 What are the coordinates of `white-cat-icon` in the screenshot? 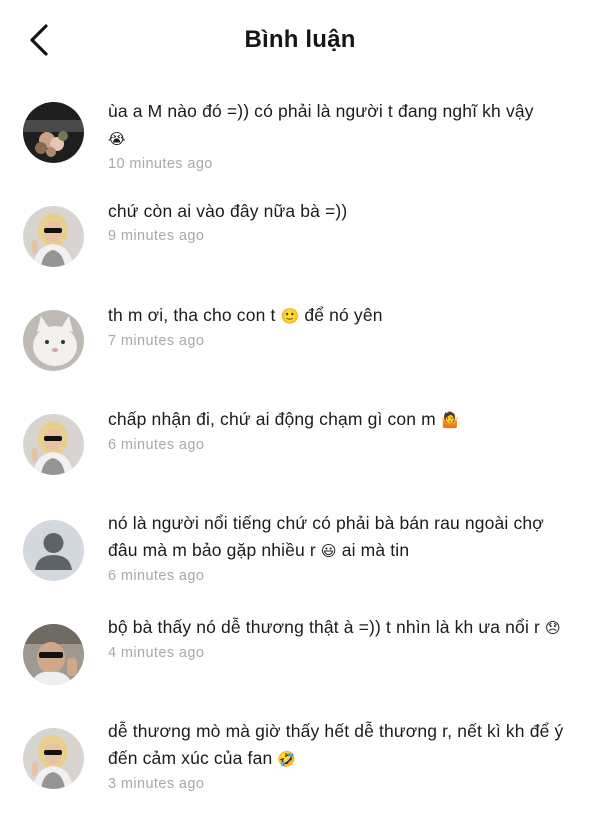 It's located at (53, 340).